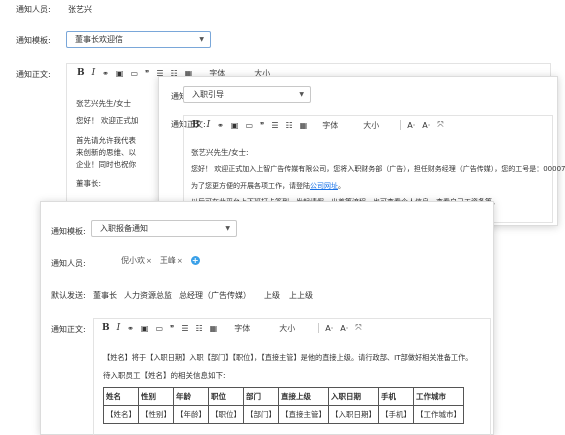  I want to click on table-header-row: 姓名 性别 年龄 职位 部门 直接上级 入职日期 手机 工作城市, so click(283, 396).